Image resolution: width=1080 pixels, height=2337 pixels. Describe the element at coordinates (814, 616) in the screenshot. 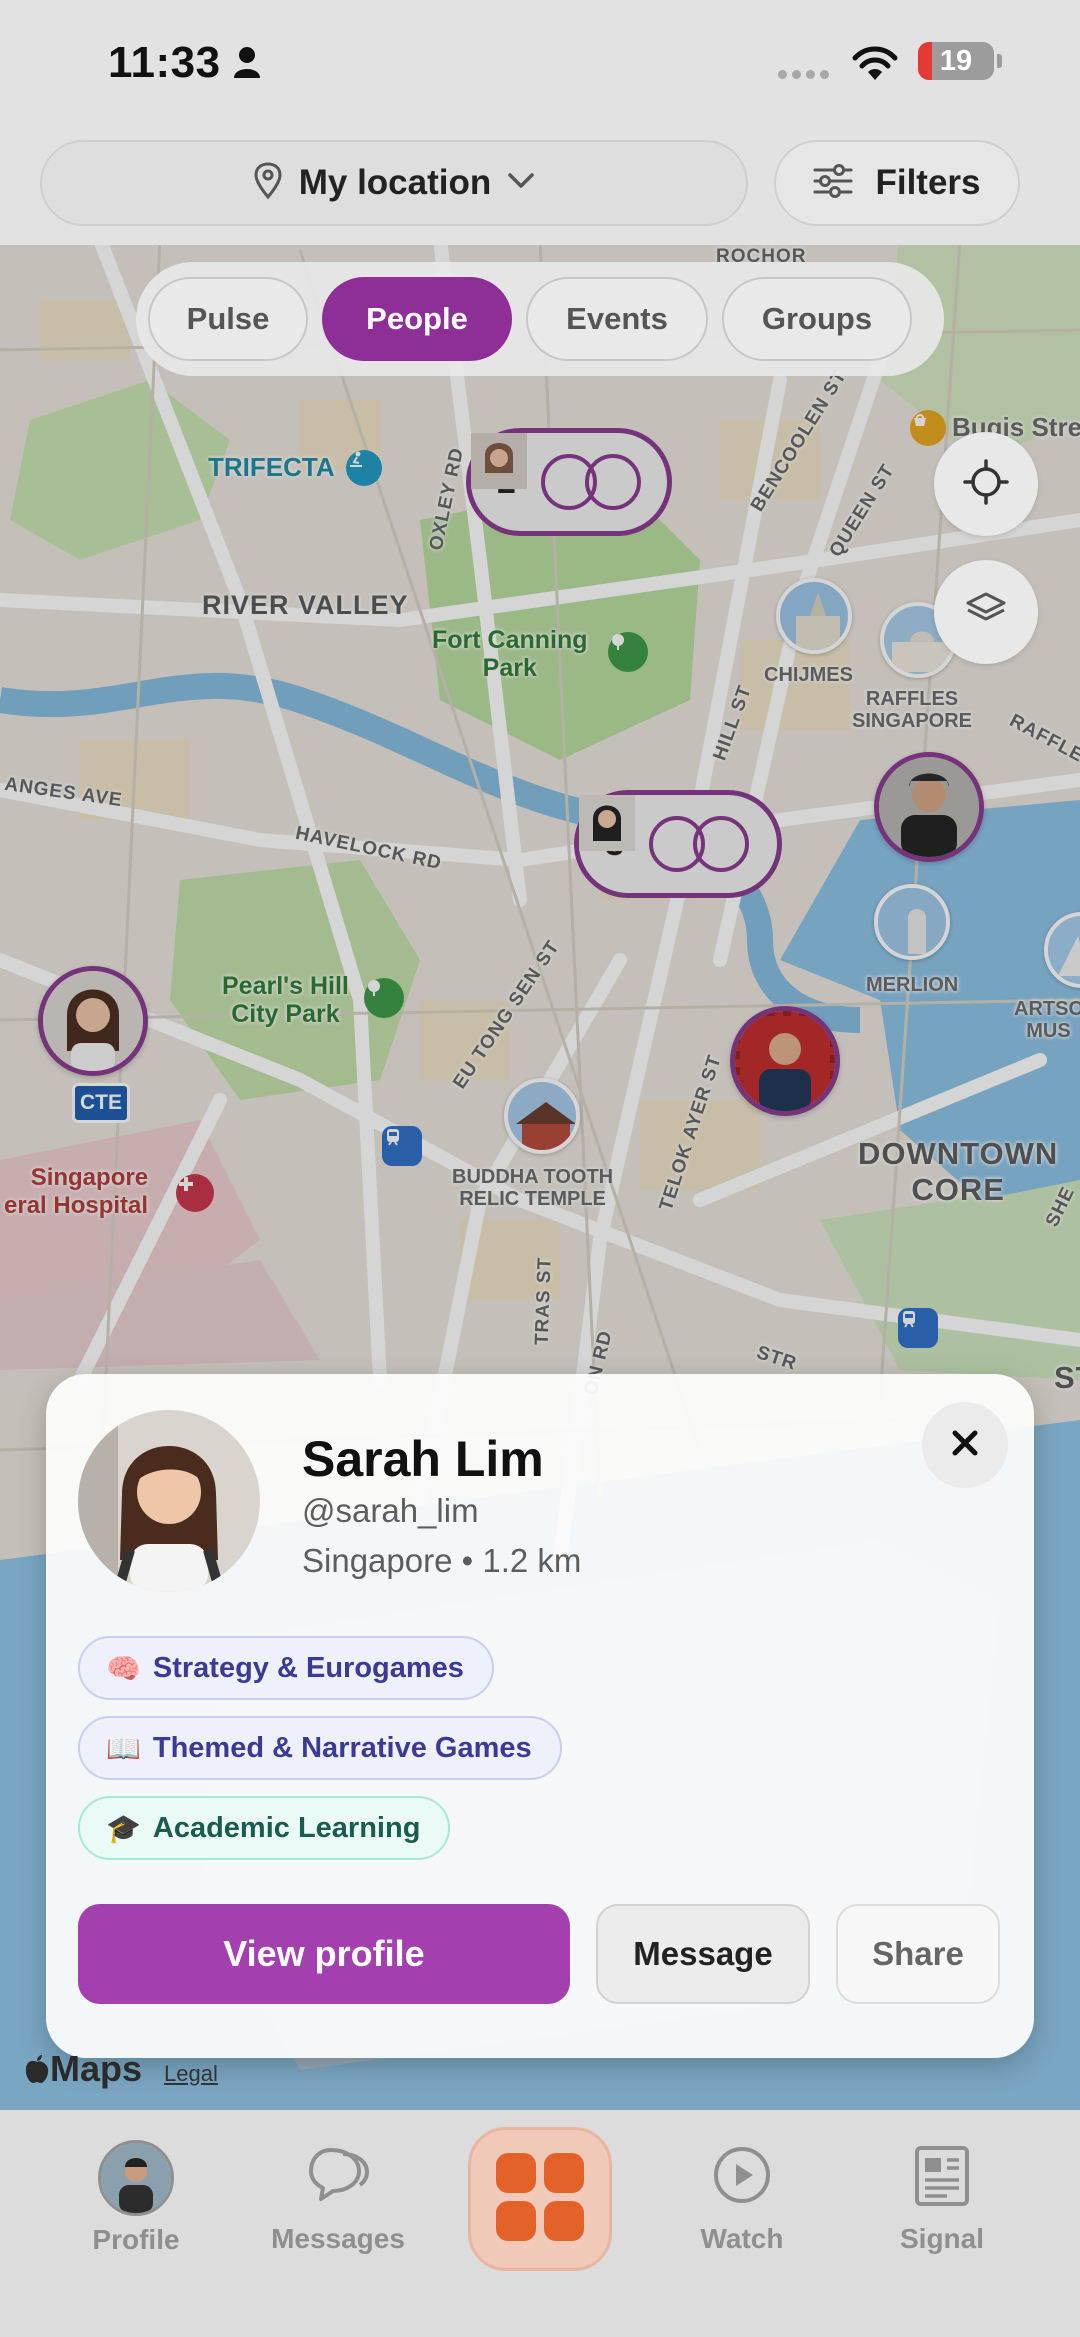

I see `chijmes-photo-marker` at that location.